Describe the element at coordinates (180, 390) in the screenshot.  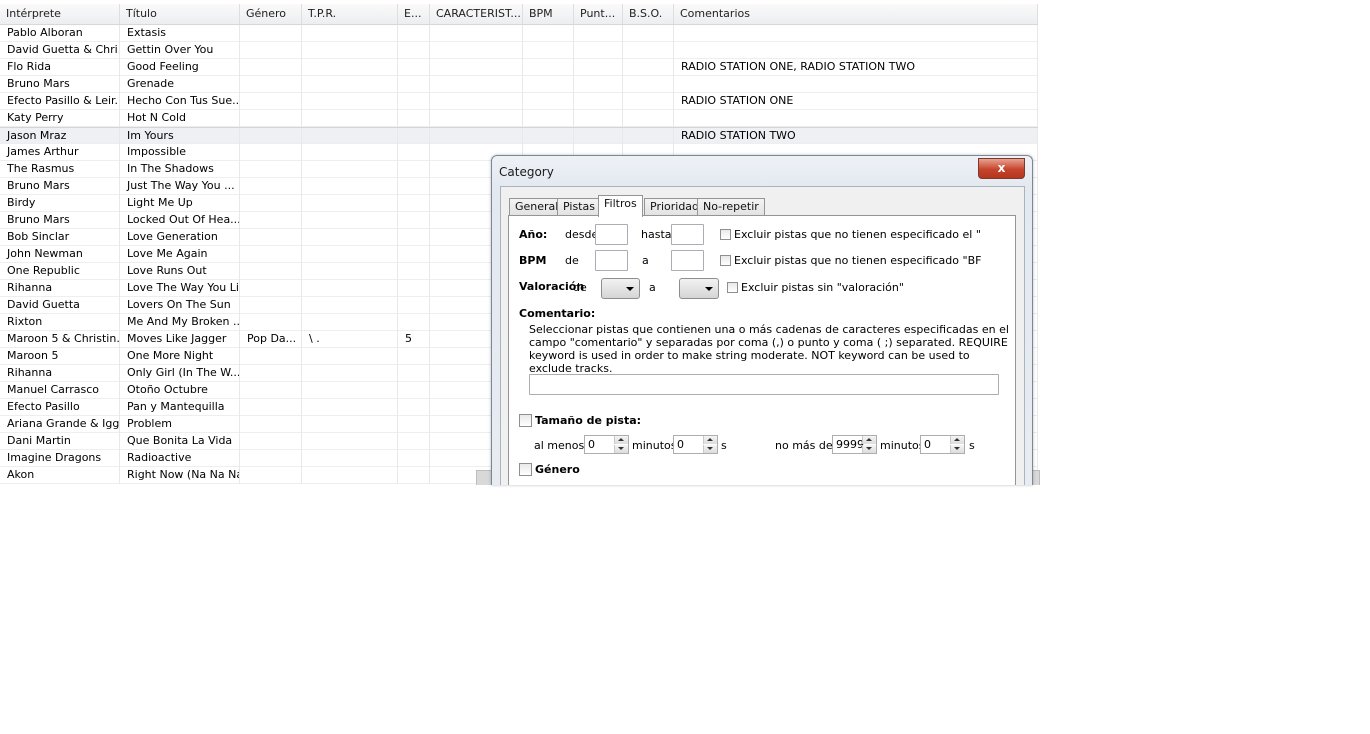
I see `cell-titulo: Otoño Octubre` at that location.